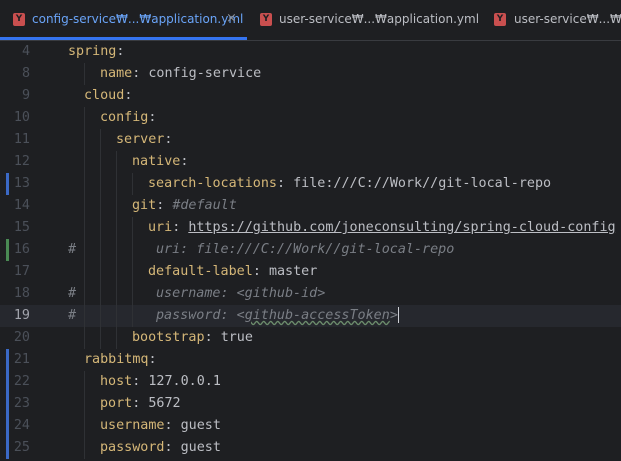  Describe the element at coordinates (241, 293) in the screenshot. I see `code-comment: username: <github-id>` at that location.